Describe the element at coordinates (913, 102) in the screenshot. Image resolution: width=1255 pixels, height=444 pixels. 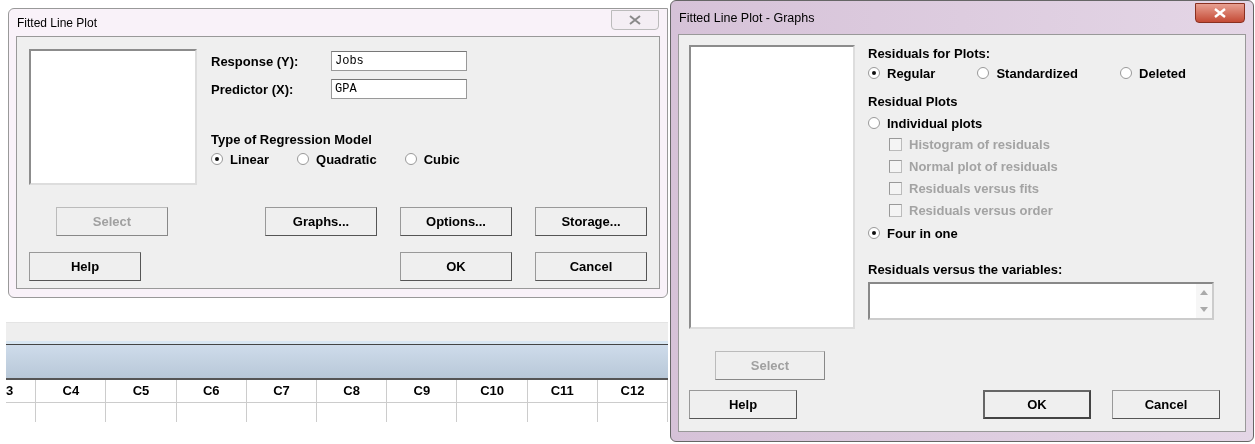
I see `group-label: Residual Plots` at that location.